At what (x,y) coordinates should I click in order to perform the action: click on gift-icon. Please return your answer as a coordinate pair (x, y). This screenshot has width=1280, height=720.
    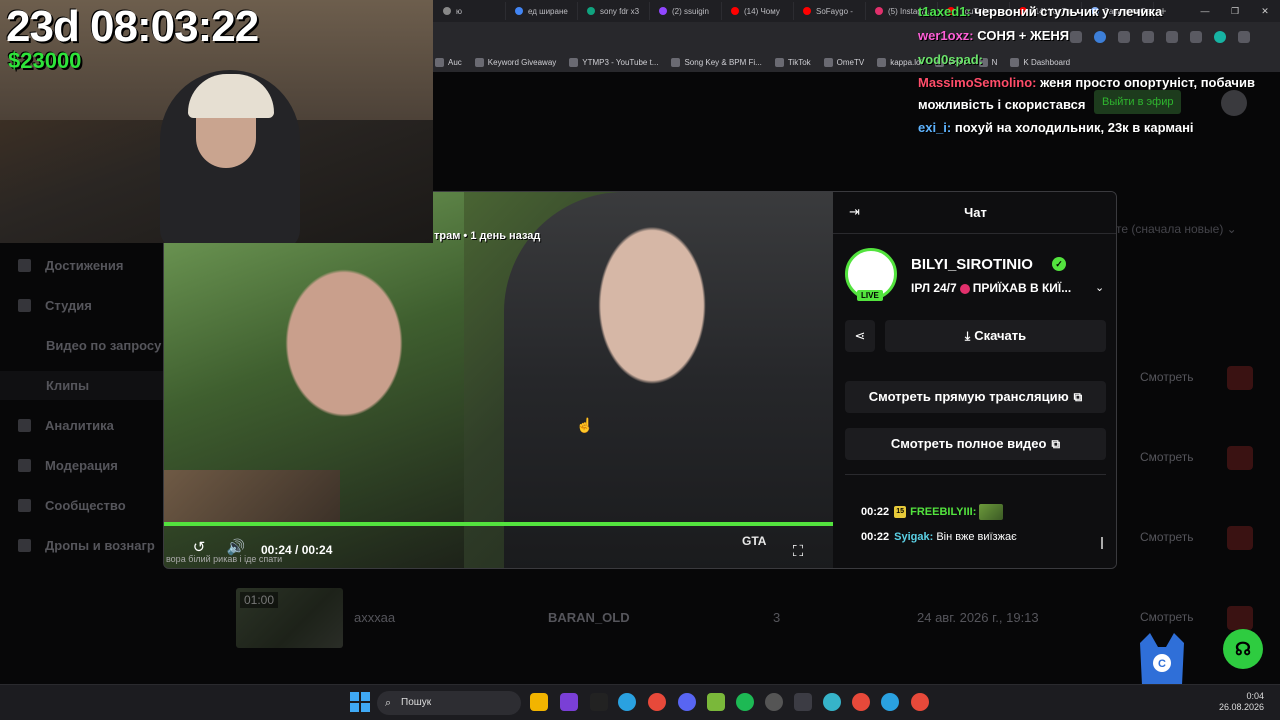
    Looking at the image, I should click on (24, 545).